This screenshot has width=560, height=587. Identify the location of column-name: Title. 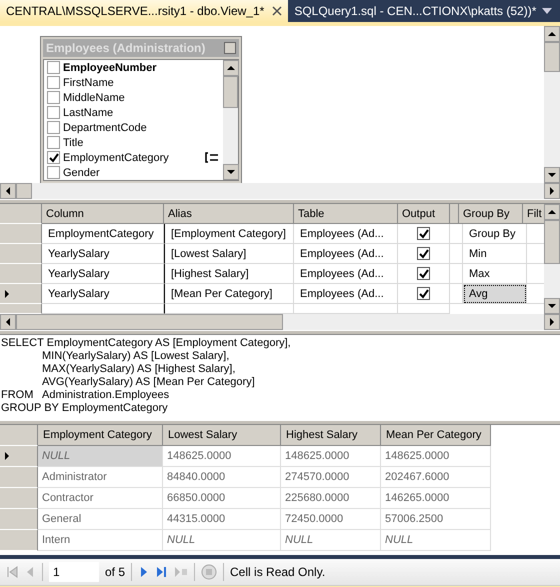
(73, 142).